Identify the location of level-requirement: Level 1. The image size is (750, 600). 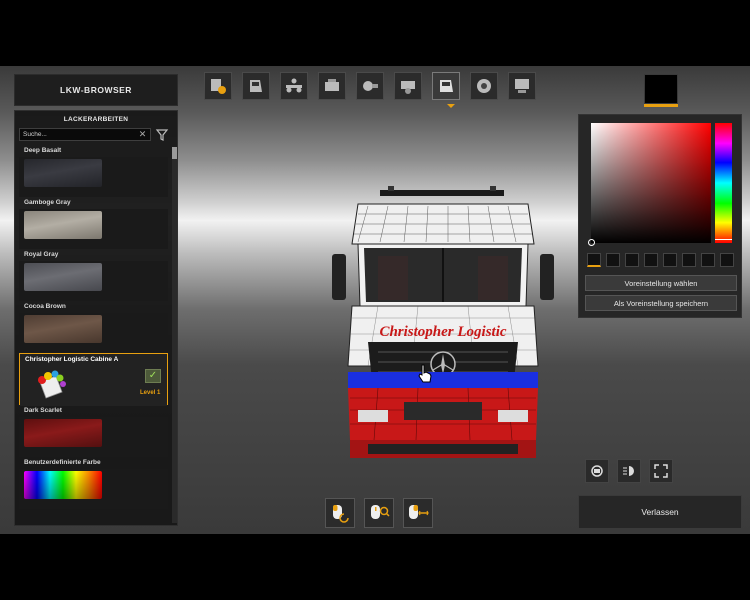
(150, 393).